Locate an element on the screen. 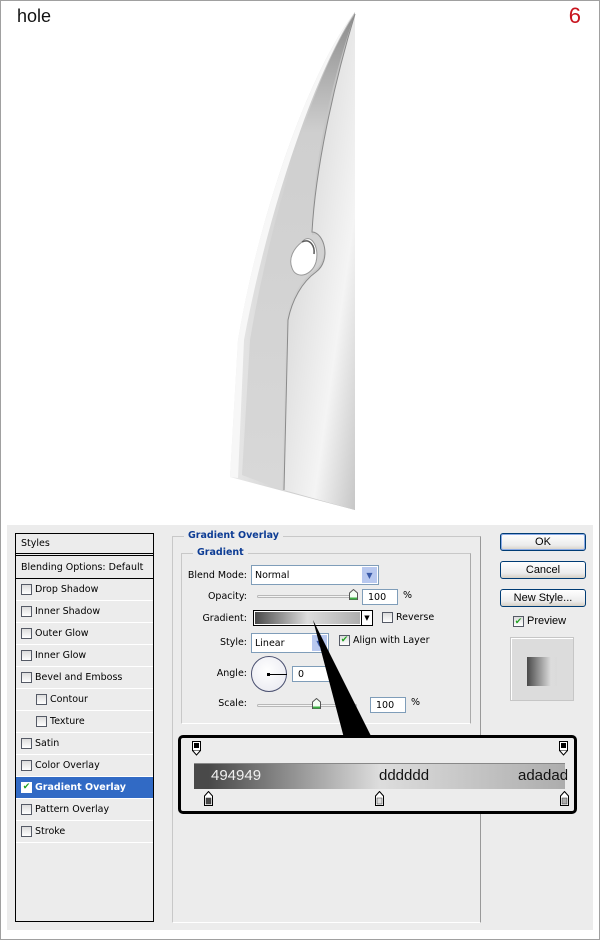 The width and height of the screenshot is (600, 940). opacity-slider-thumb is located at coordinates (353, 594).